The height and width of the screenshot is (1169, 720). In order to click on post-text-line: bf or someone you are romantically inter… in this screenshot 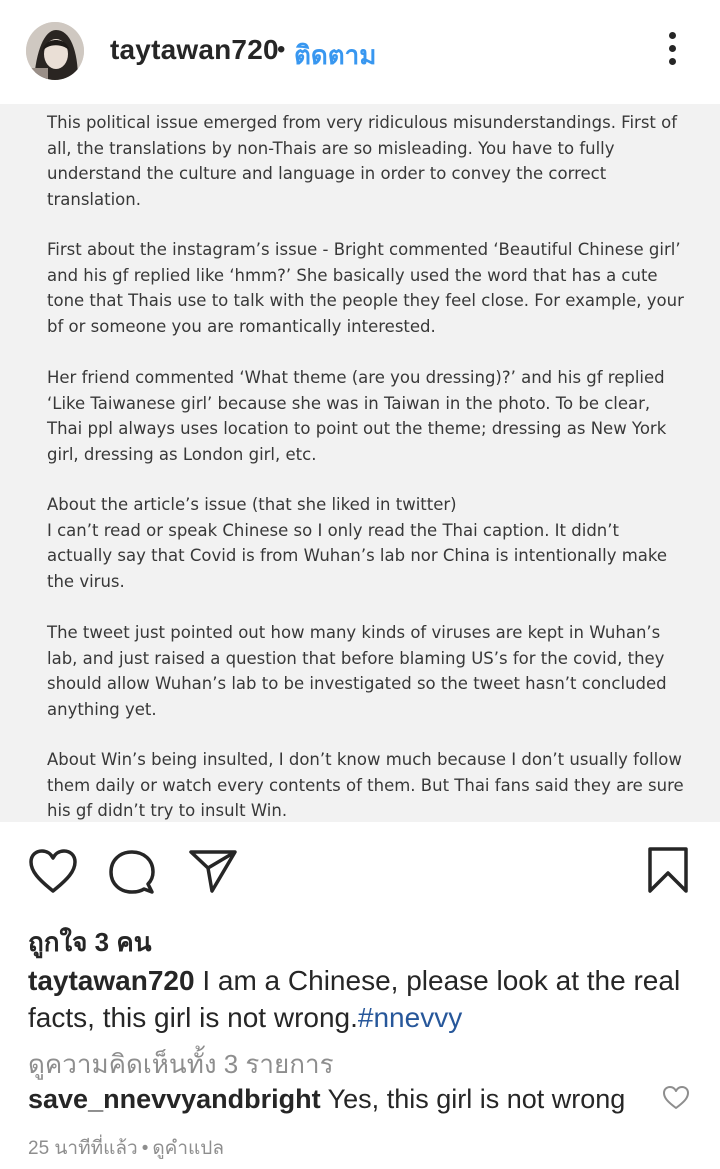, I will do `click(241, 326)`.